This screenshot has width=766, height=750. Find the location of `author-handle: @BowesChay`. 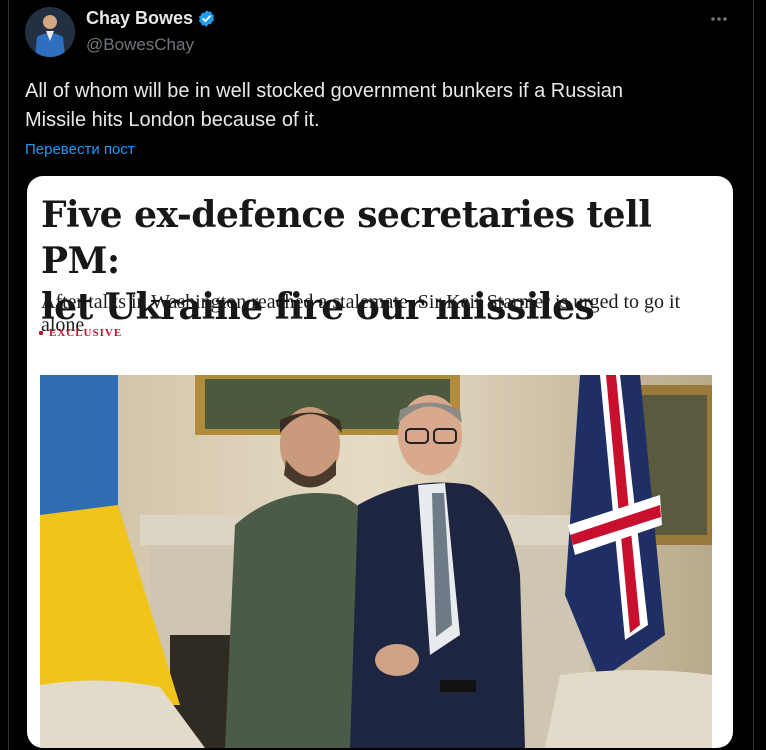

author-handle: @BowesChay is located at coordinates (140, 45).